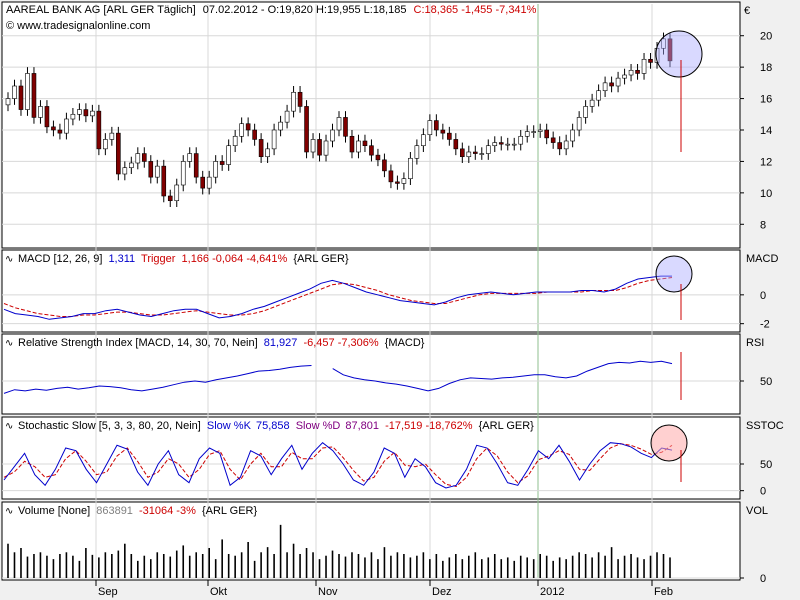 The width and height of the screenshot is (800, 600). What do you see at coordinates (340, 343) in the screenshot?
I see `rsi-change: -6,457 -7,306%` at bounding box center [340, 343].